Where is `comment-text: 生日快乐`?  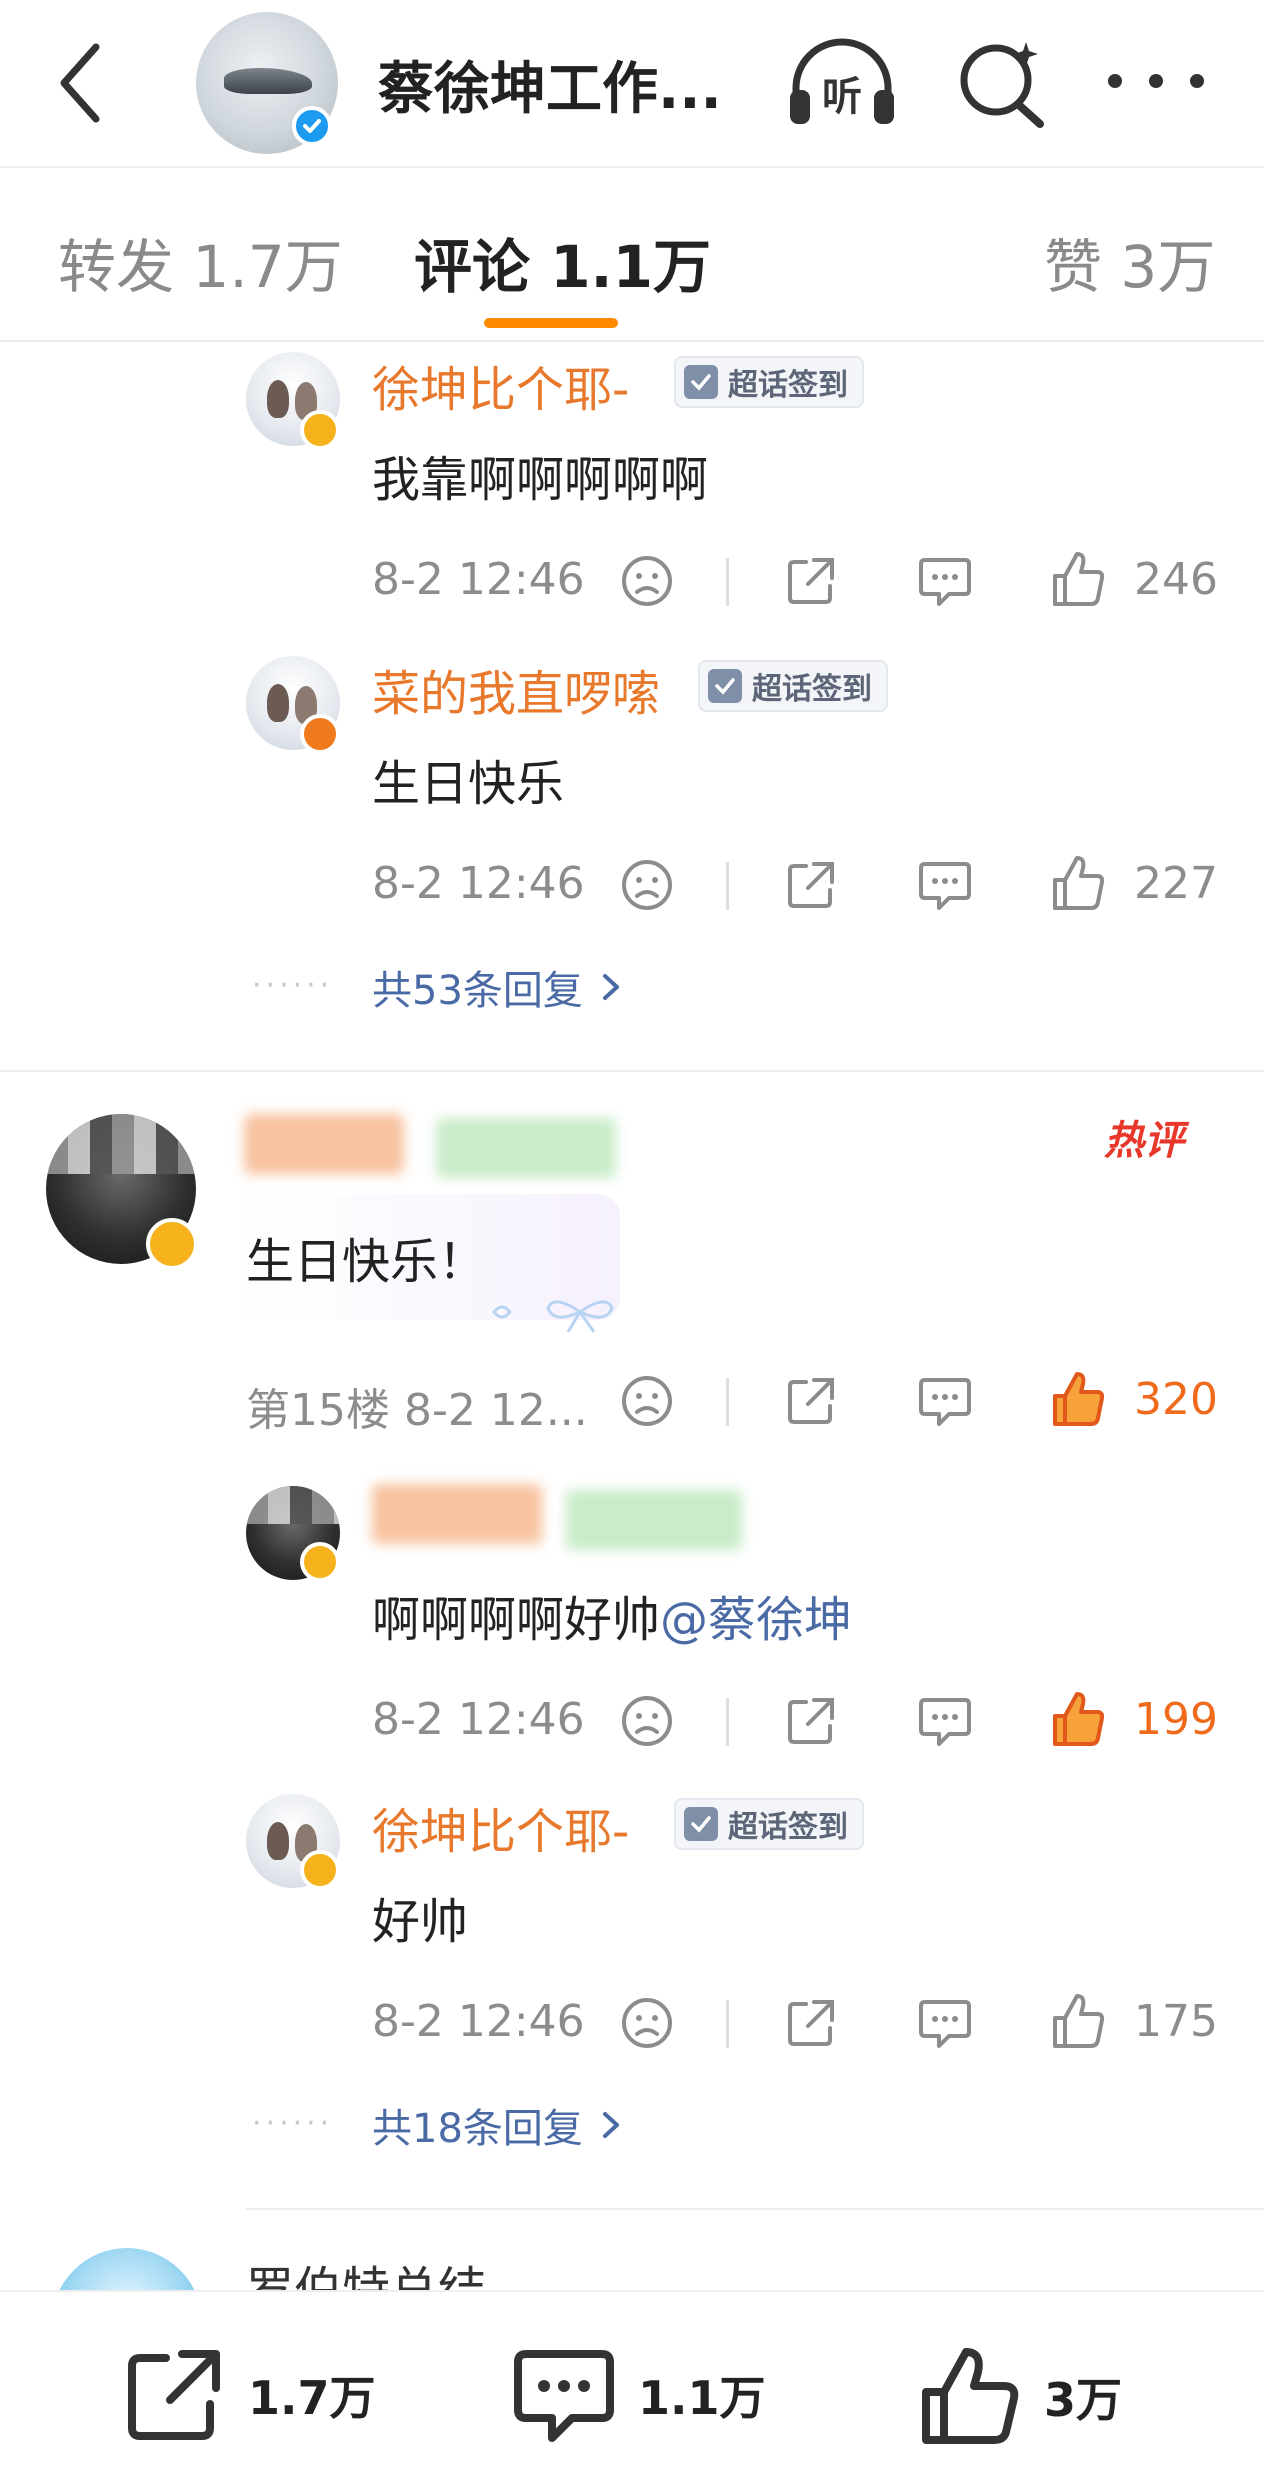
comment-text: 生日快乐 is located at coordinates (468, 784).